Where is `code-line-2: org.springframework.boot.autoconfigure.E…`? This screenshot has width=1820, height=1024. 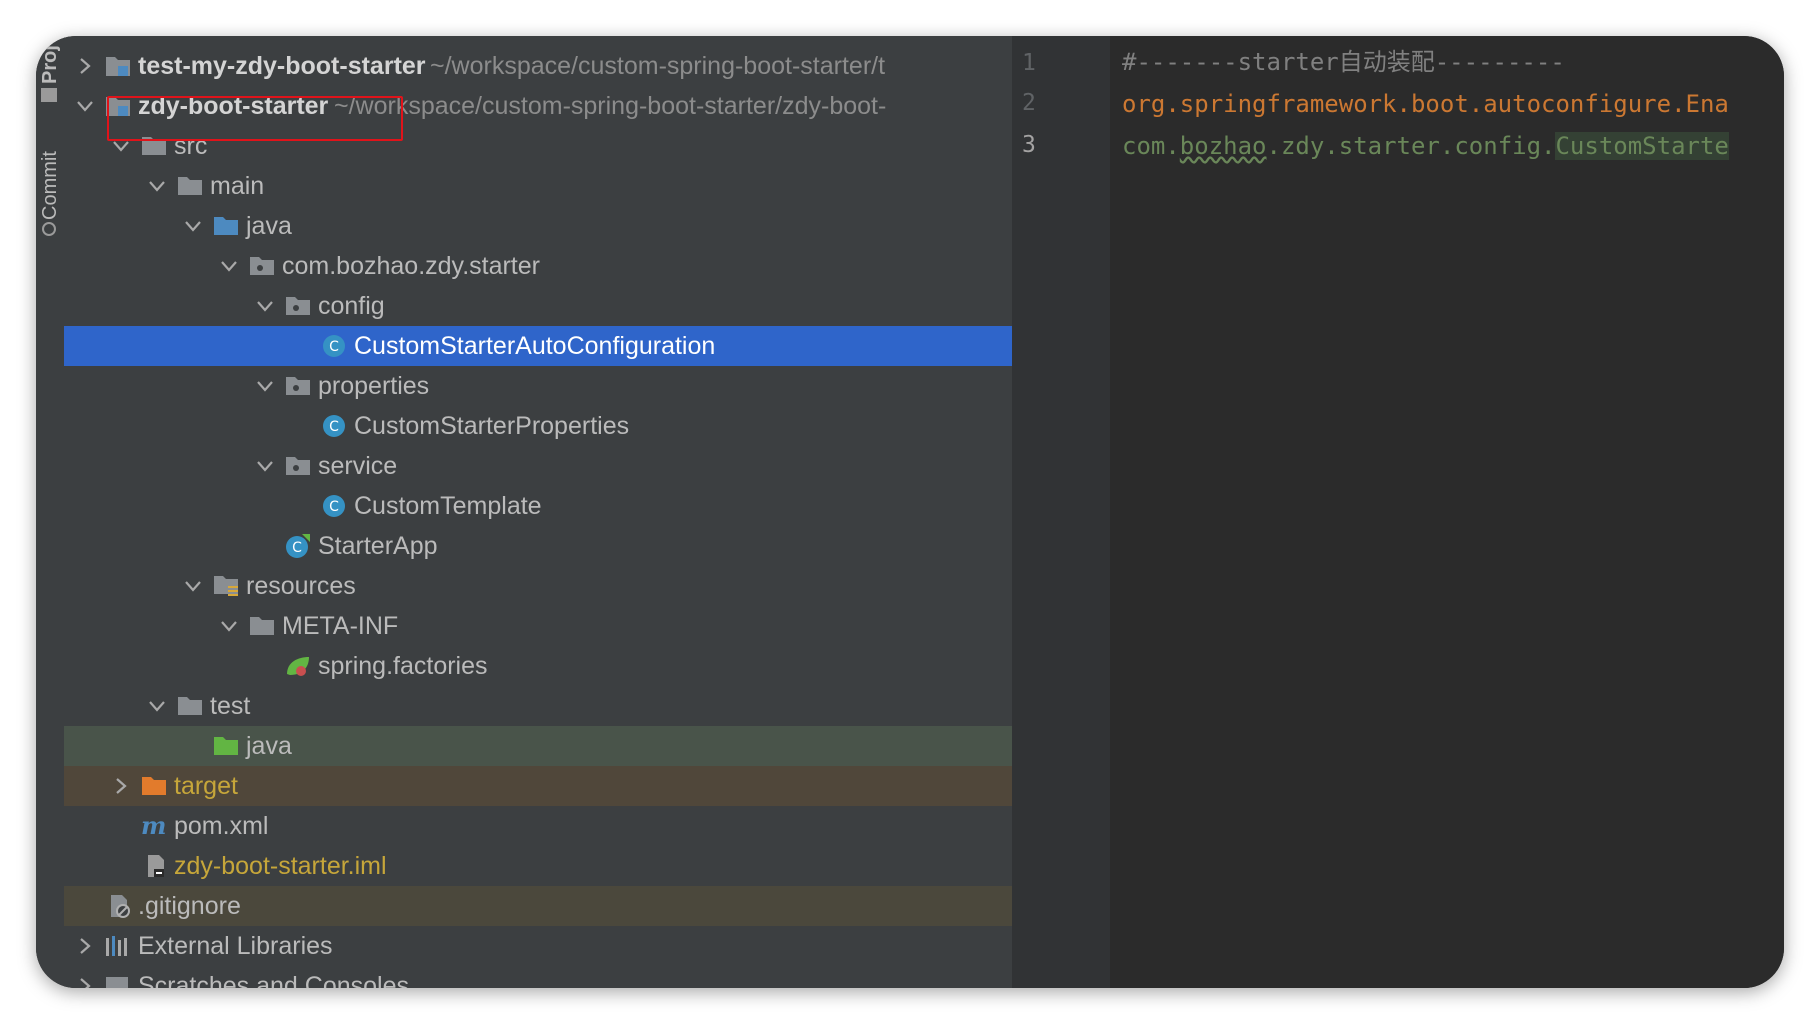
code-line-2: org.springframework.boot.autoconfigure.E… is located at coordinates (1425, 104).